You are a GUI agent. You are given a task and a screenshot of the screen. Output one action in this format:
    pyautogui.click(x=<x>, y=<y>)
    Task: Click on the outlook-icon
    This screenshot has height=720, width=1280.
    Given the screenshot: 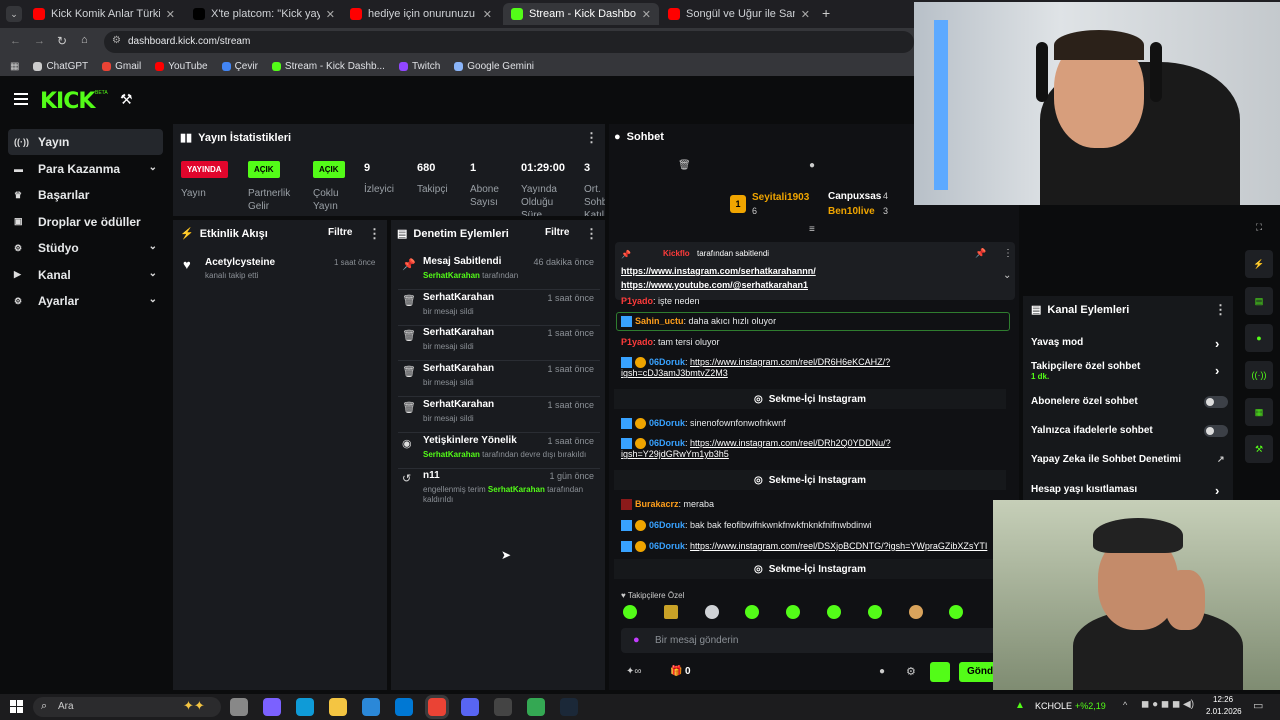 What is the action you would take?
    pyautogui.click(x=404, y=707)
    